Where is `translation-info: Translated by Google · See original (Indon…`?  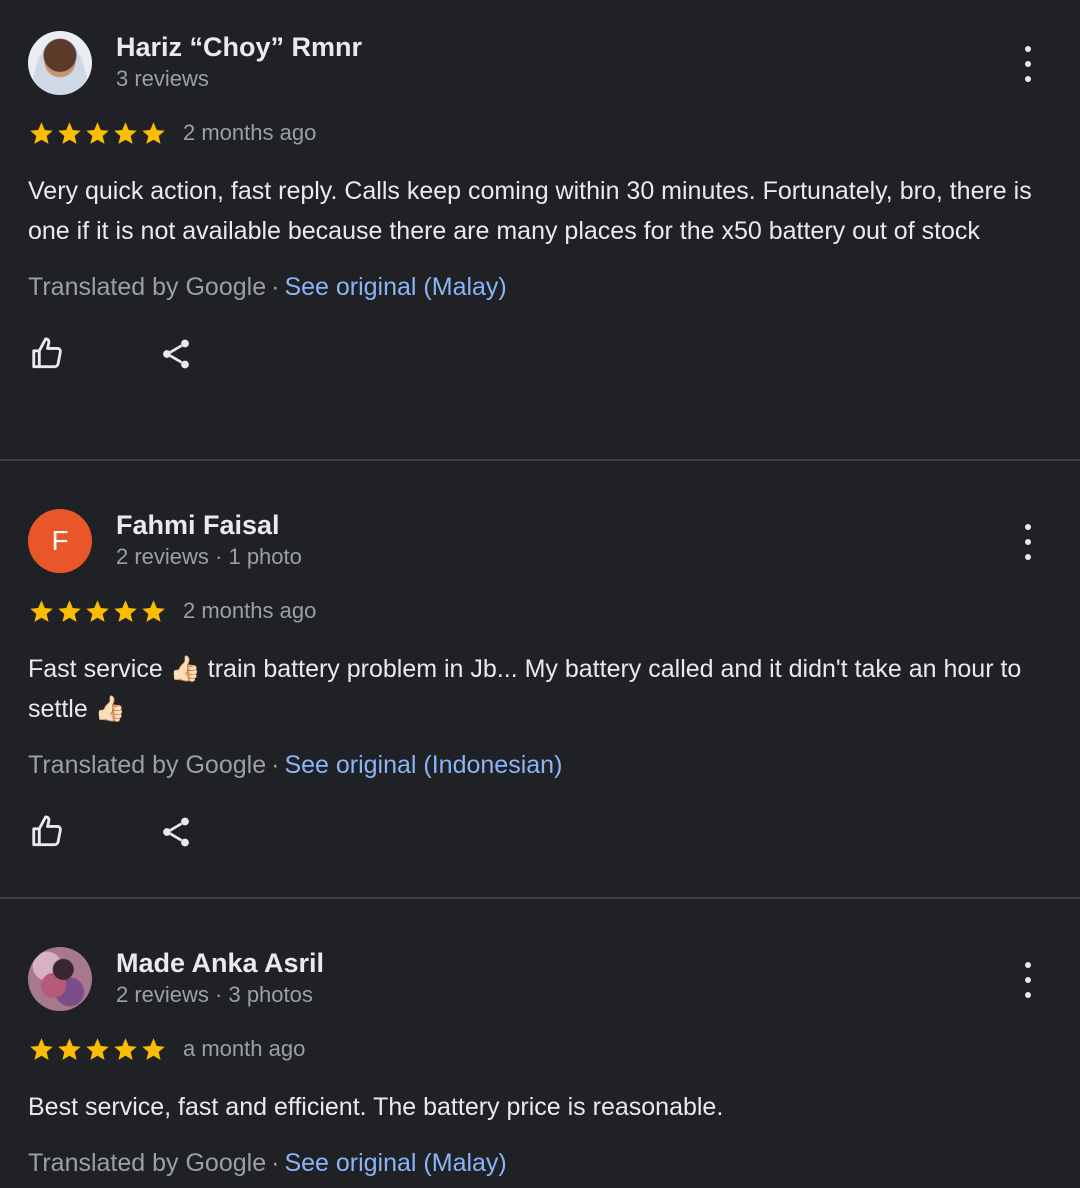
translation-info: Translated by Google · See original (Indon… is located at coordinates (540, 765).